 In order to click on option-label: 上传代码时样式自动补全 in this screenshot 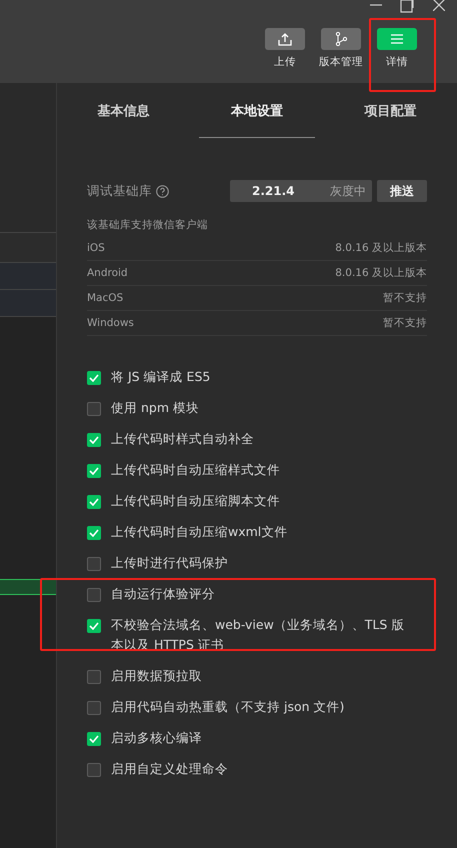, I will do `click(182, 439)`.